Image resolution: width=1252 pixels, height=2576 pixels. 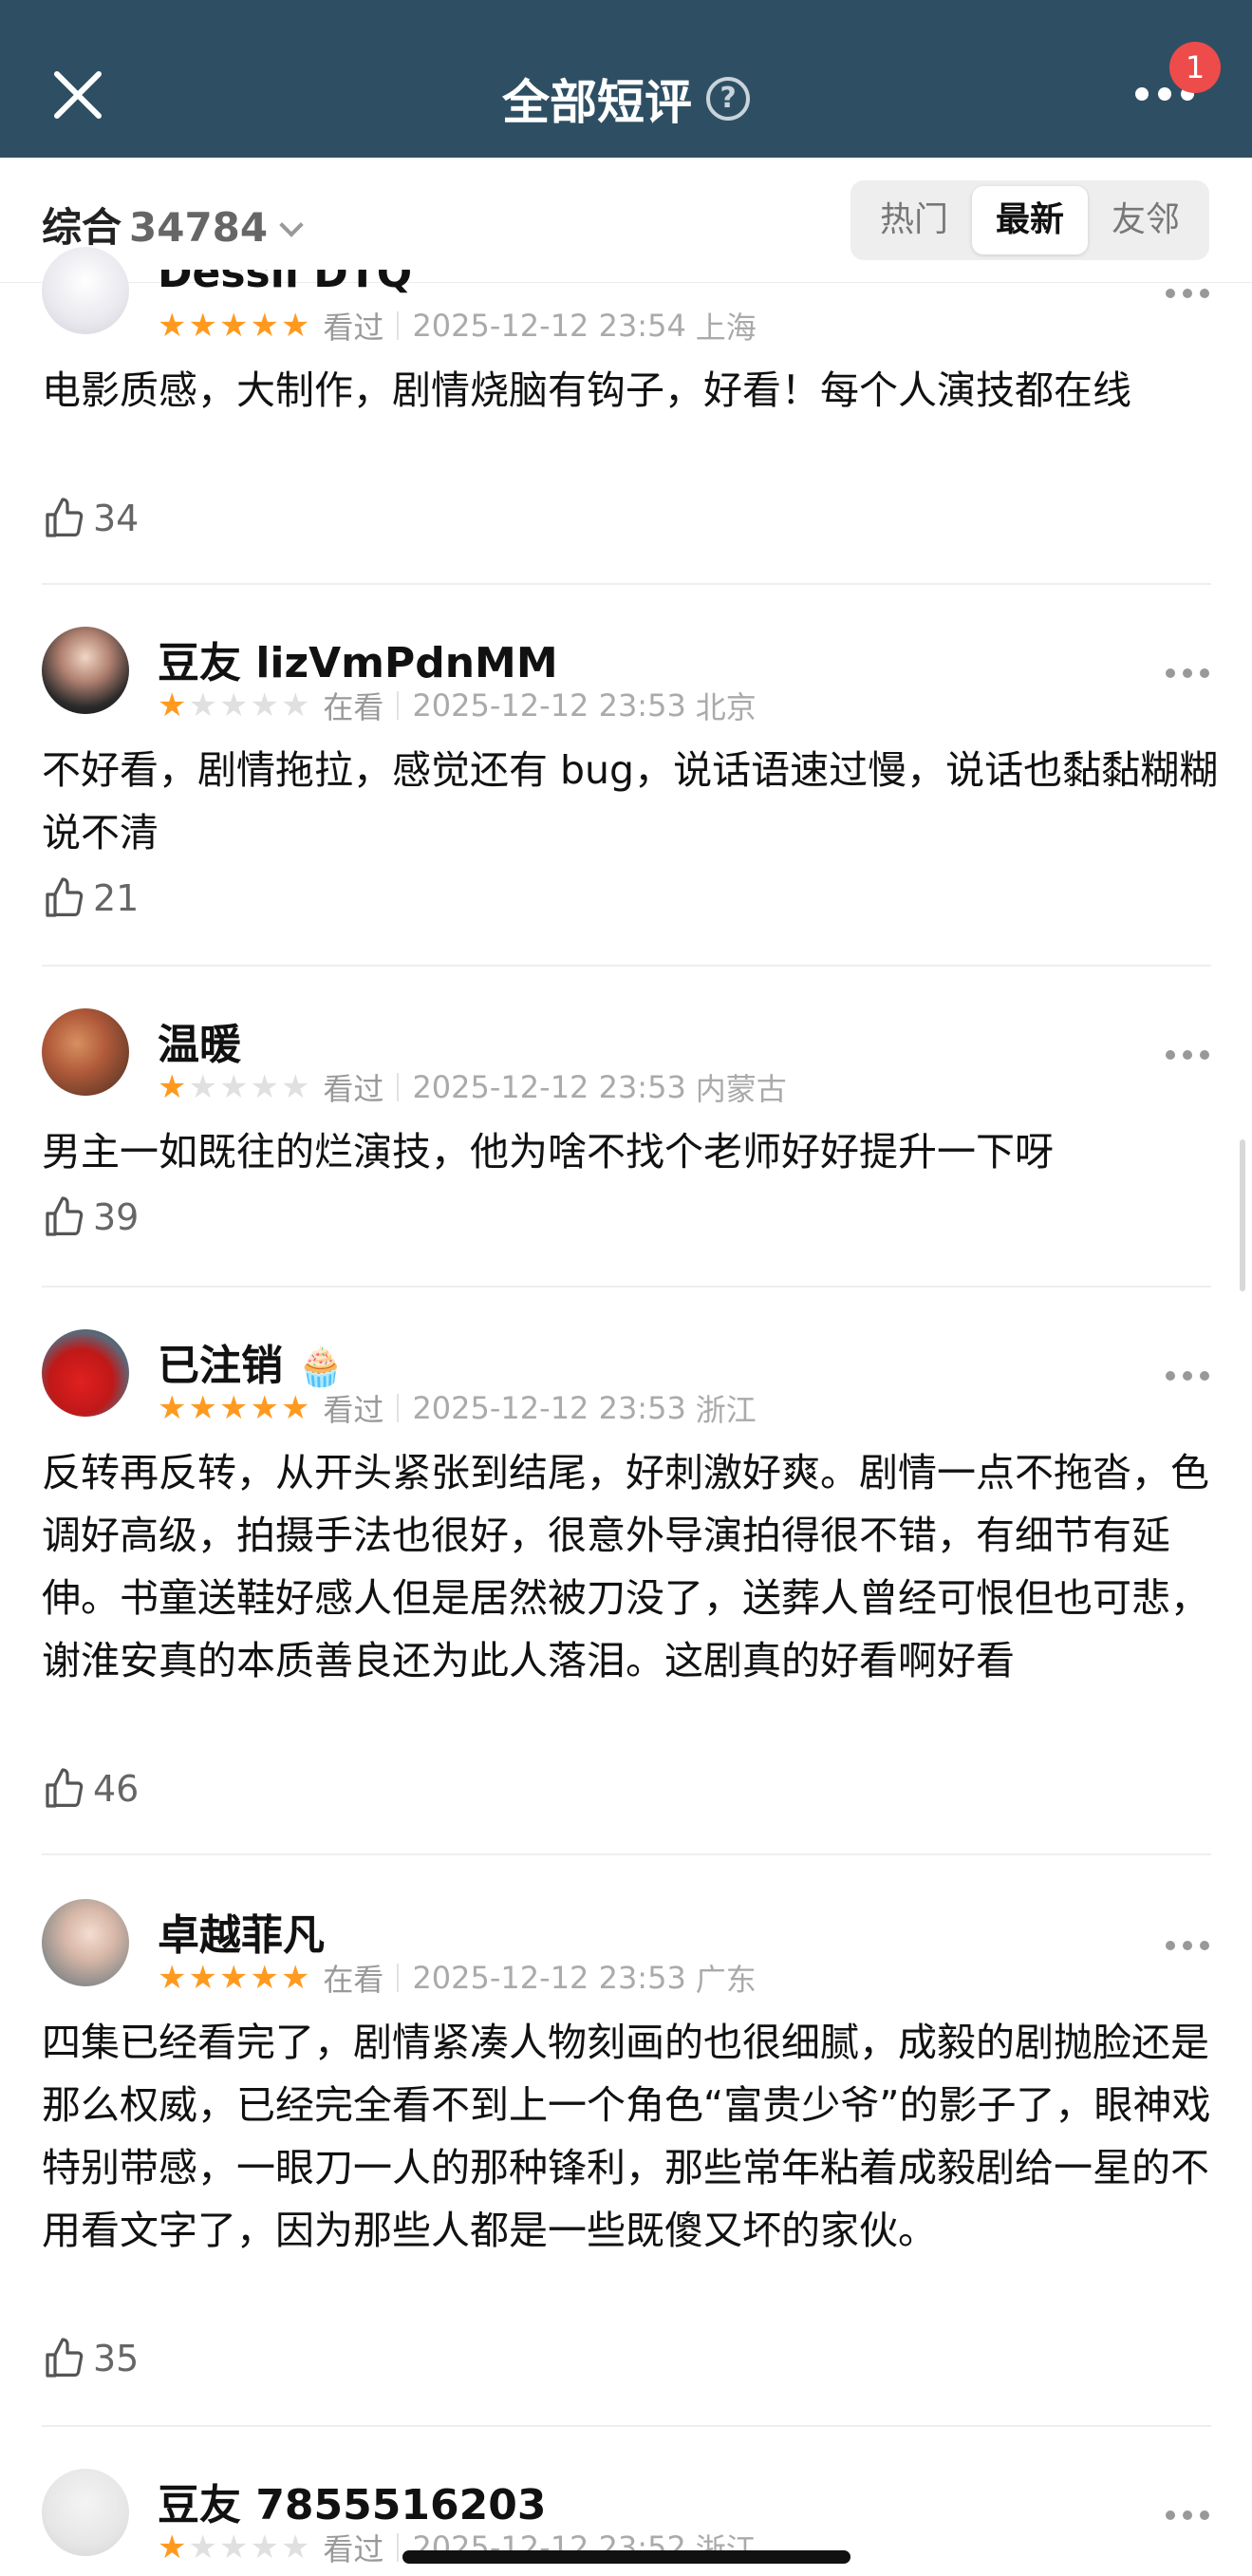 I want to click on username: 豆友 lizVmPdnMM, so click(x=358, y=659).